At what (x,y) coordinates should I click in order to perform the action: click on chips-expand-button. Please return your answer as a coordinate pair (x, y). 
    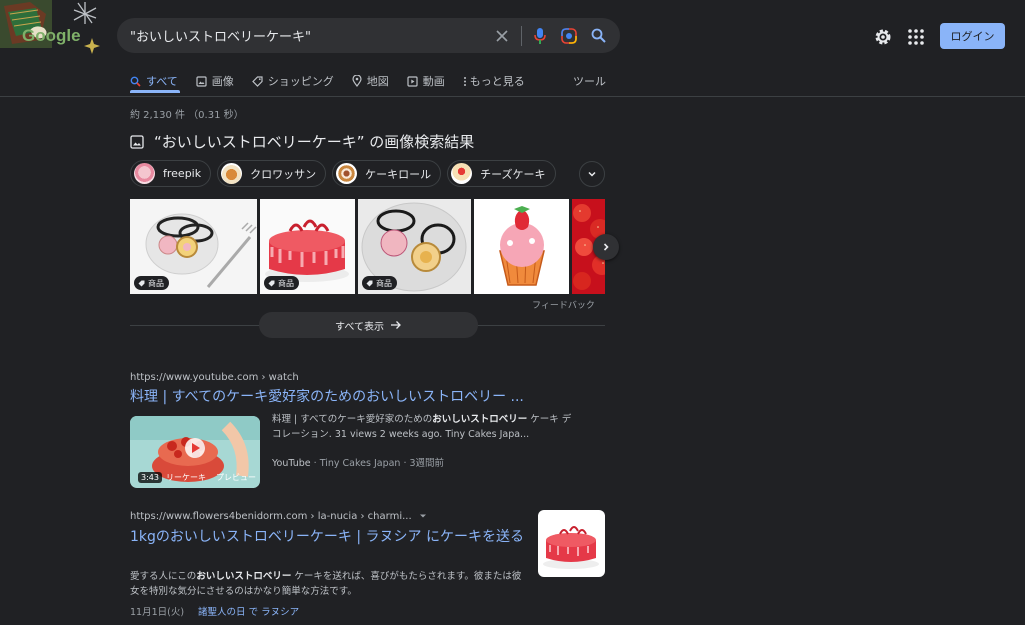
    Looking at the image, I should click on (592, 174).